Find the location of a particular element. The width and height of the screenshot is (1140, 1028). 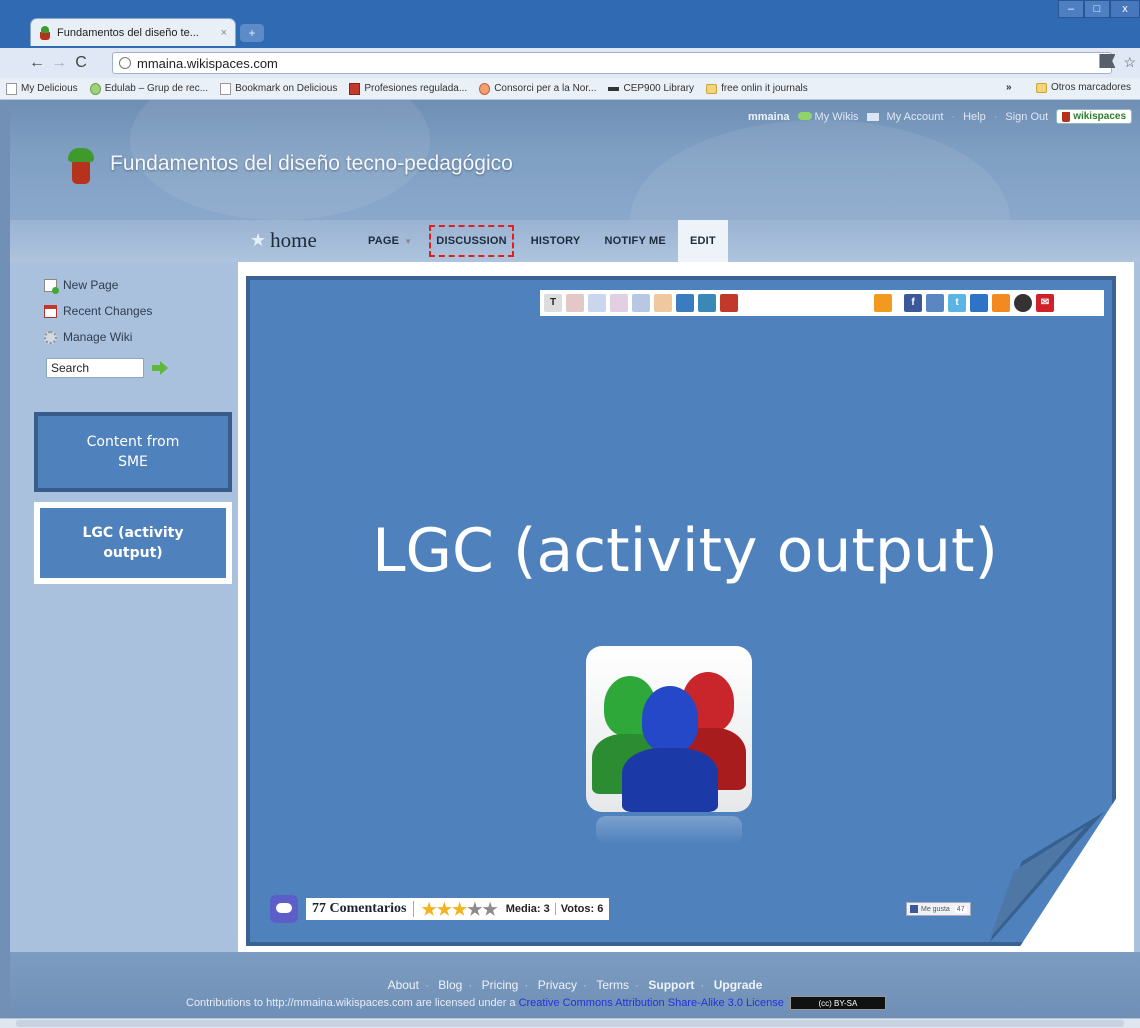

rating-stars: ★ ★ ★ ★ ★ is located at coordinates (460, 909).